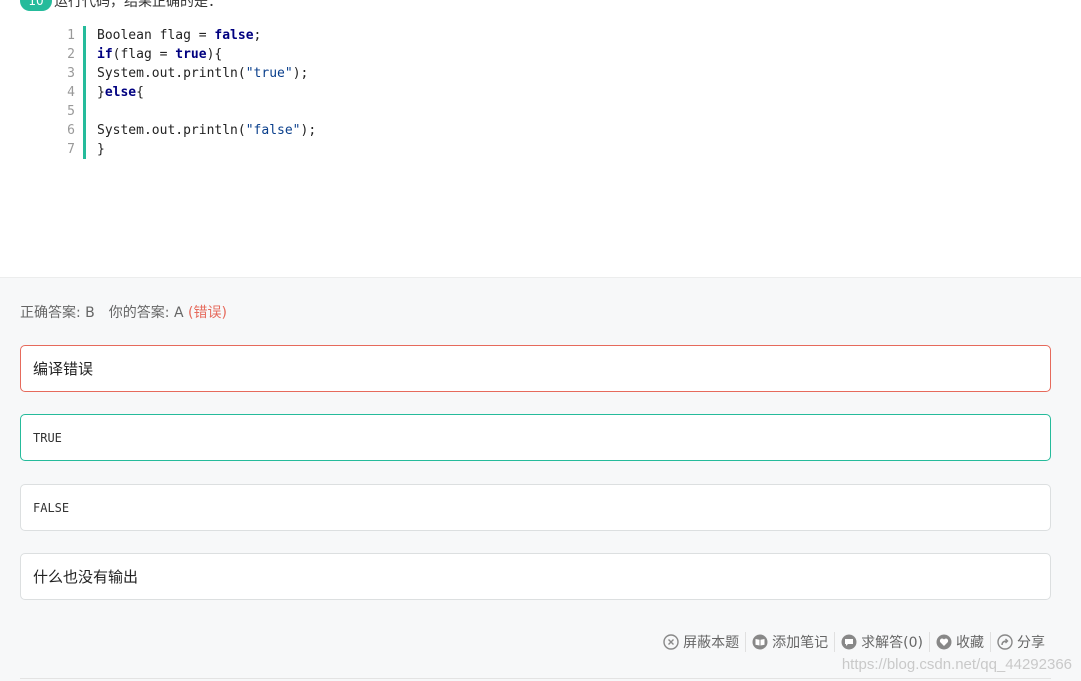 The width and height of the screenshot is (1081, 681). What do you see at coordinates (188, 111) in the screenshot?
I see `code-line: 5` at bounding box center [188, 111].